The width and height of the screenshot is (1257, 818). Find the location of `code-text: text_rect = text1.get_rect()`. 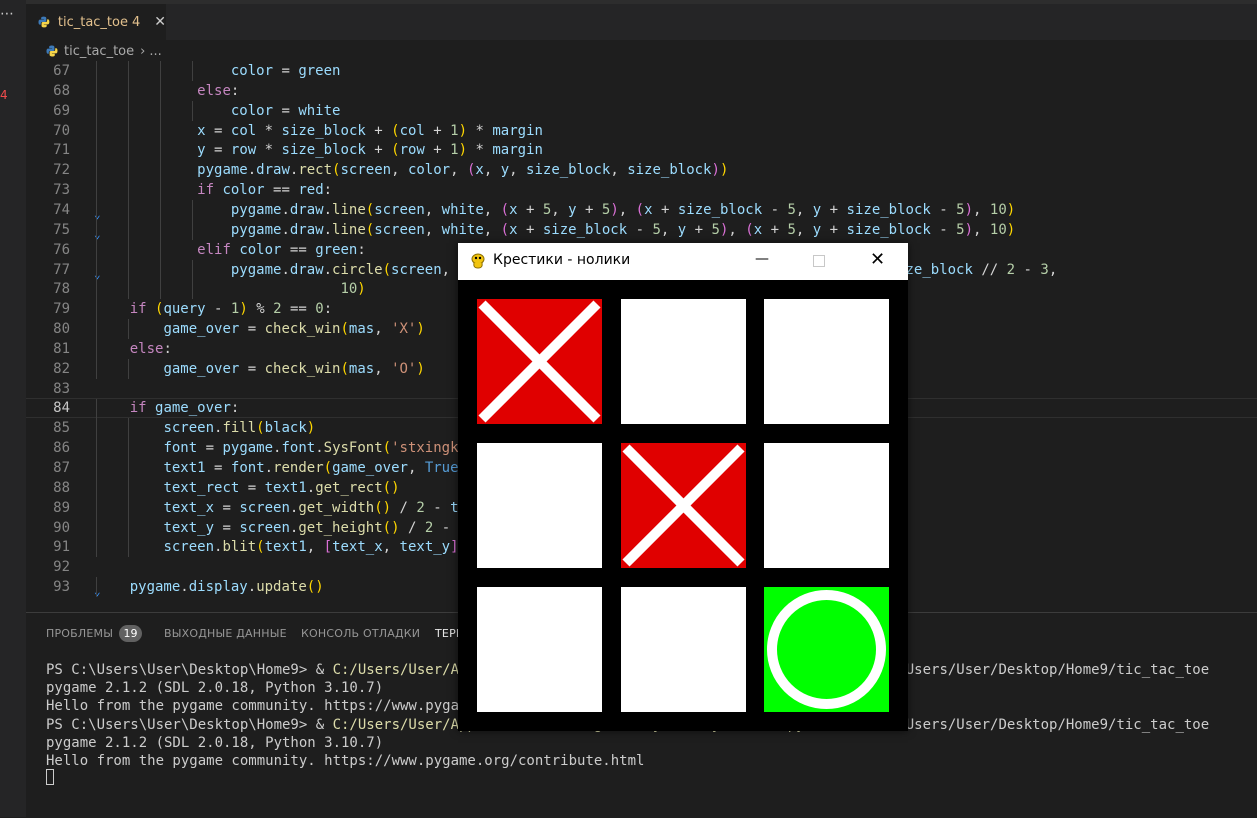

code-text: text_rect = text1.get_rect() is located at coordinates (281, 487).